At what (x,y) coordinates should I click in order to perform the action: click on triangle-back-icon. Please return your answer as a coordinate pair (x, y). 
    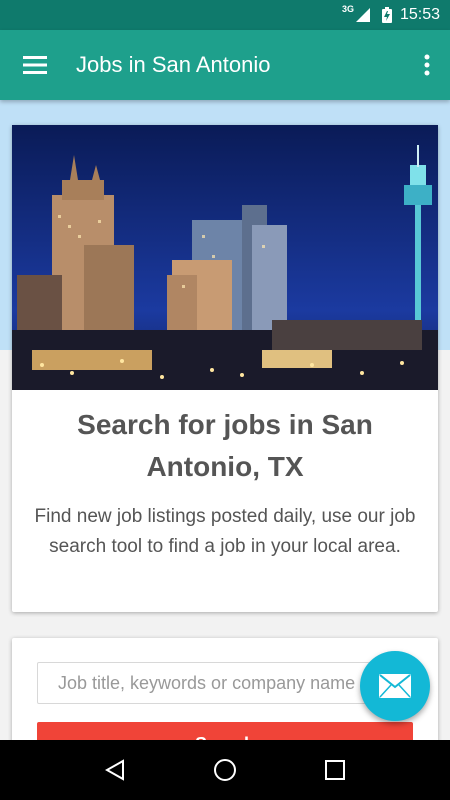
    Looking at the image, I should click on (114, 770).